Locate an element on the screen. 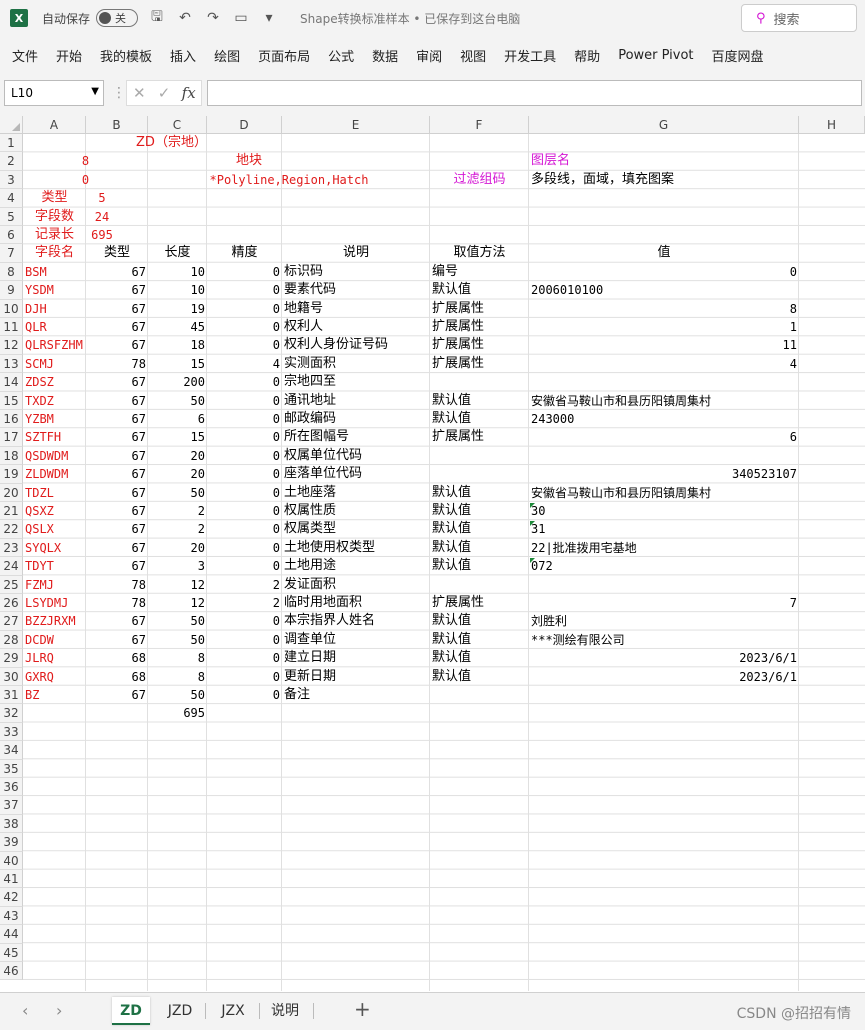 The image size is (865, 1030). field-name: FZMJ is located at coordinates (54, 585).